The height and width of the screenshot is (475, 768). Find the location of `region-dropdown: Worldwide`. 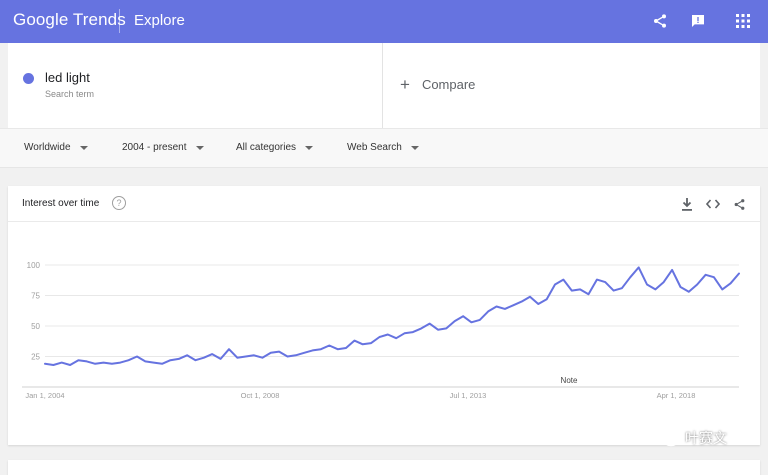

region-dropdown: Worldwide is located at coordinates (56, 147).